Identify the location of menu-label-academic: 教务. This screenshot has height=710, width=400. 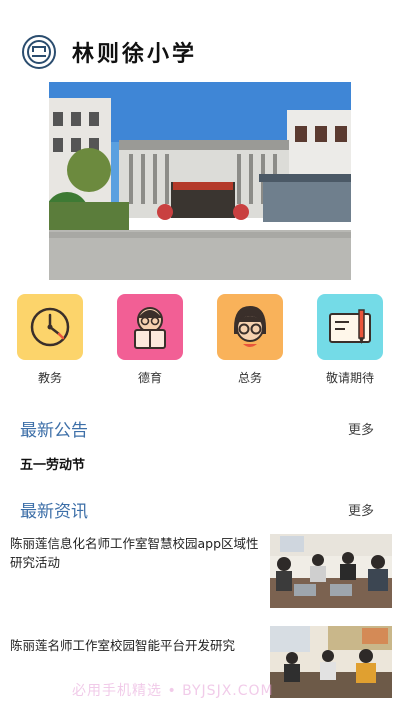
(49, 378).